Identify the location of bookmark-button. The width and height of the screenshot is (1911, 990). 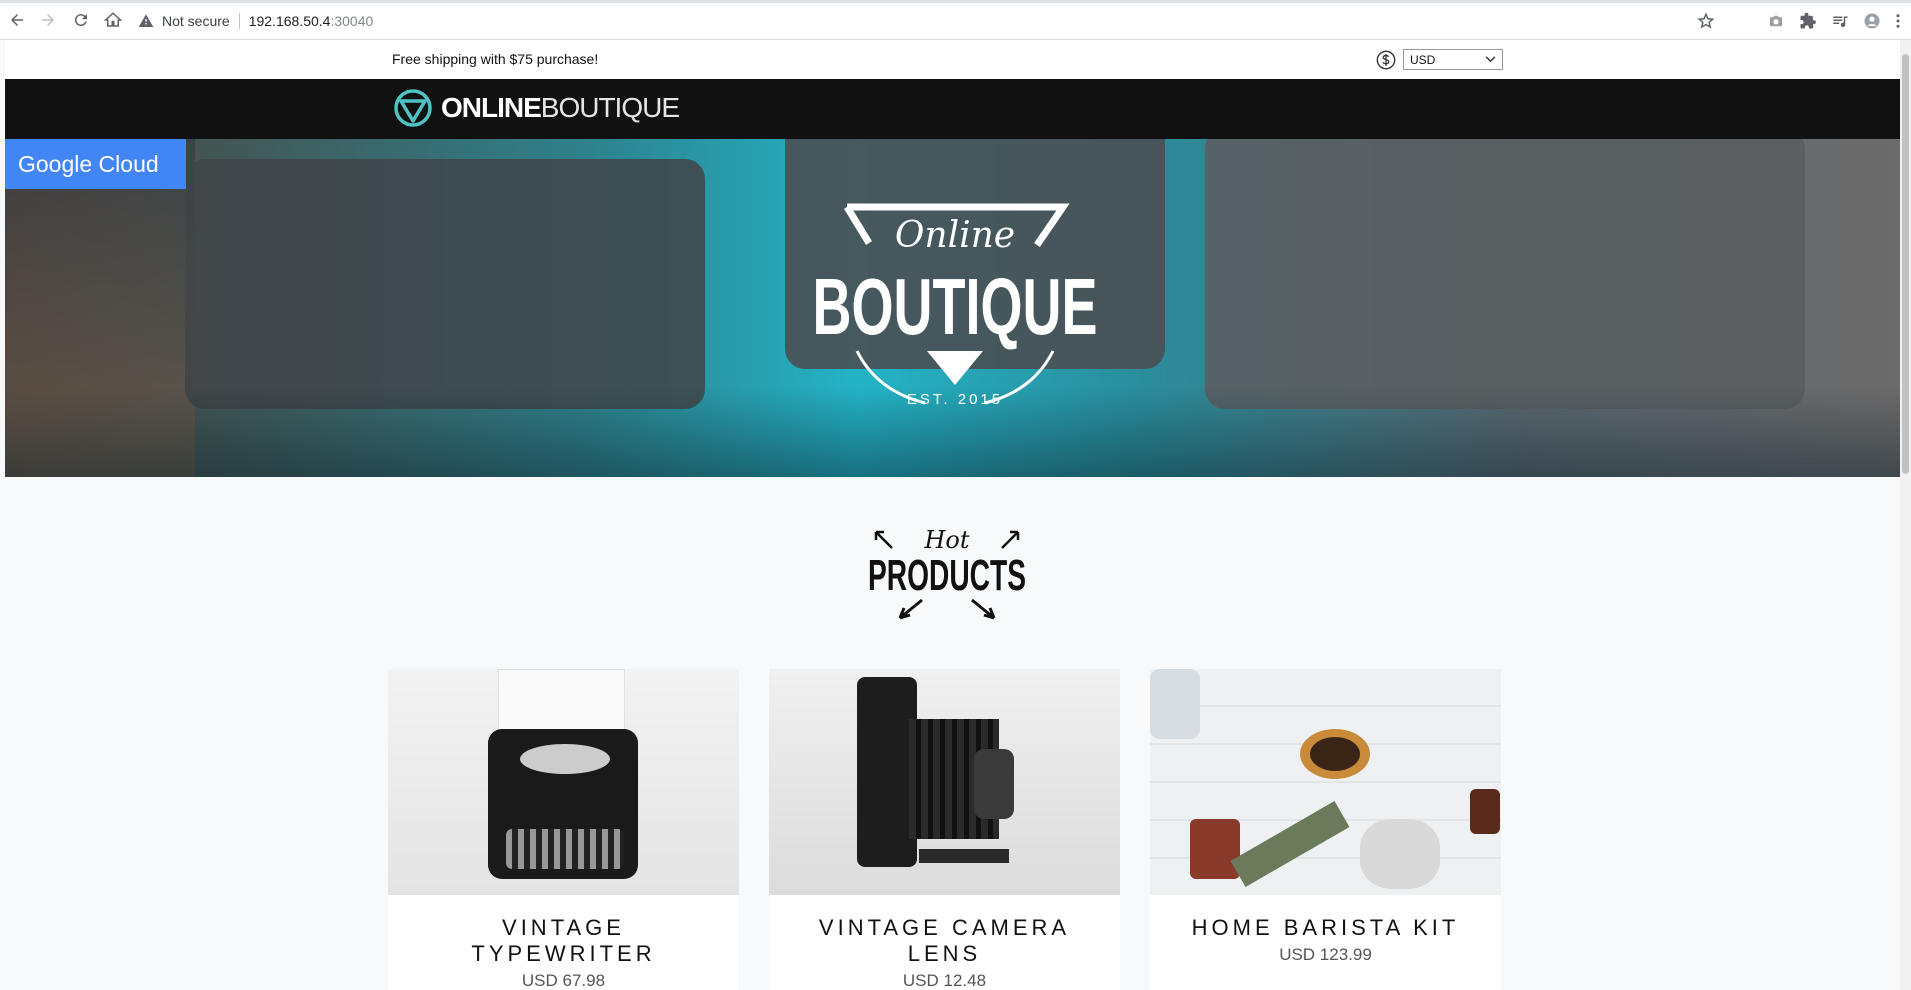
(1706, 21).